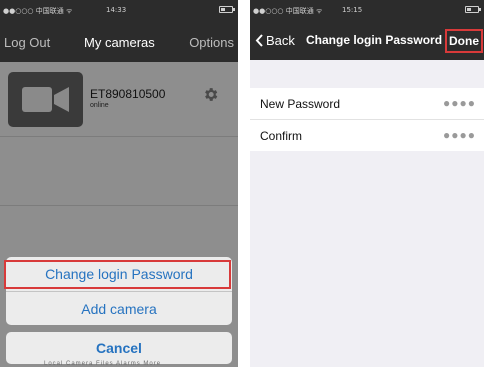 The width and height of the screenshot is (484, 367). I want to click on done-button: Done, so click(464, 41).